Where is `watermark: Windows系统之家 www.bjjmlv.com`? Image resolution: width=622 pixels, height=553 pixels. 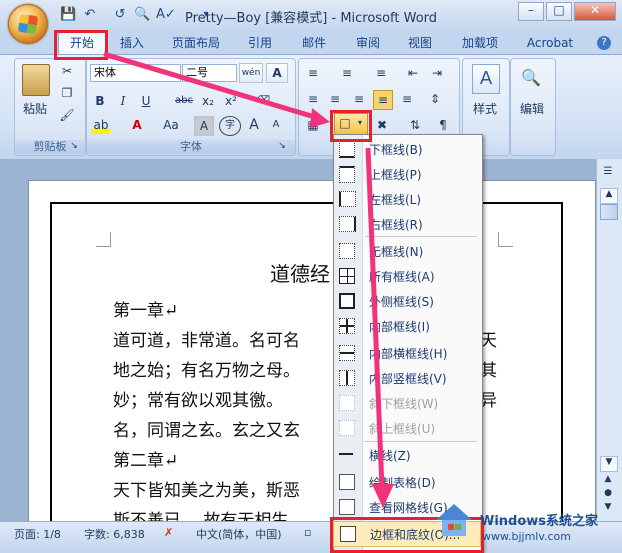 watermark: Windows系统之家 www.bjjmlv.com is located at coordinates (526, 522).